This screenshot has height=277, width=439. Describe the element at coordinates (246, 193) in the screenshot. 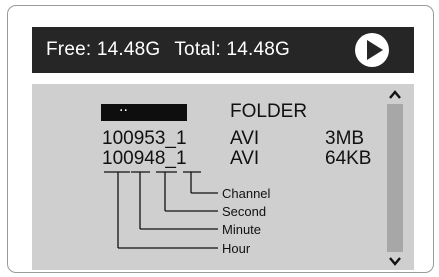

I see `legend-channel: Channel` at that location.